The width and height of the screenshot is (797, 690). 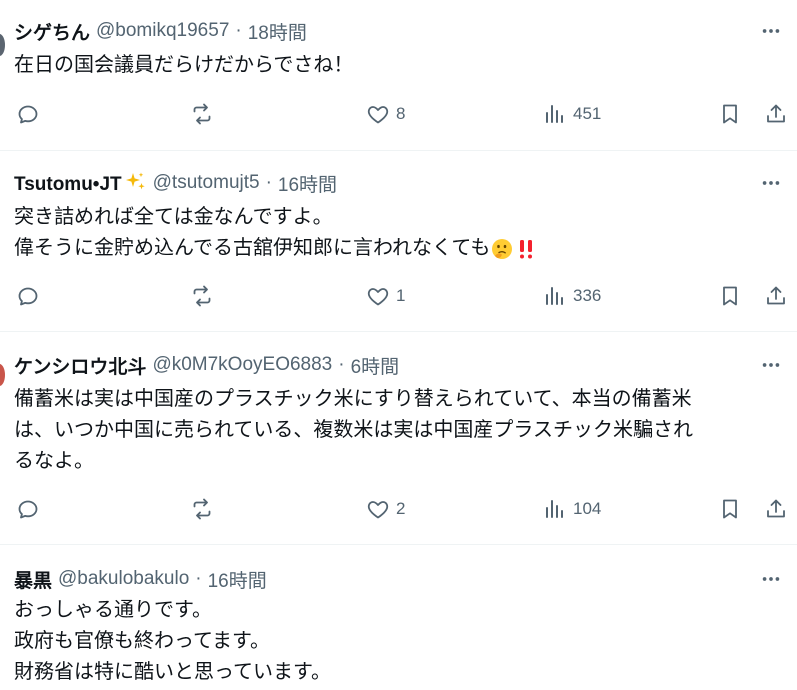 What do you see at coordinates (252, 248) in the screenshot?
I see `tweet-text-segment: 偉そうに金貯め込んでる古舘伊知郎に言われなくても` at bounding box center [252, 248].